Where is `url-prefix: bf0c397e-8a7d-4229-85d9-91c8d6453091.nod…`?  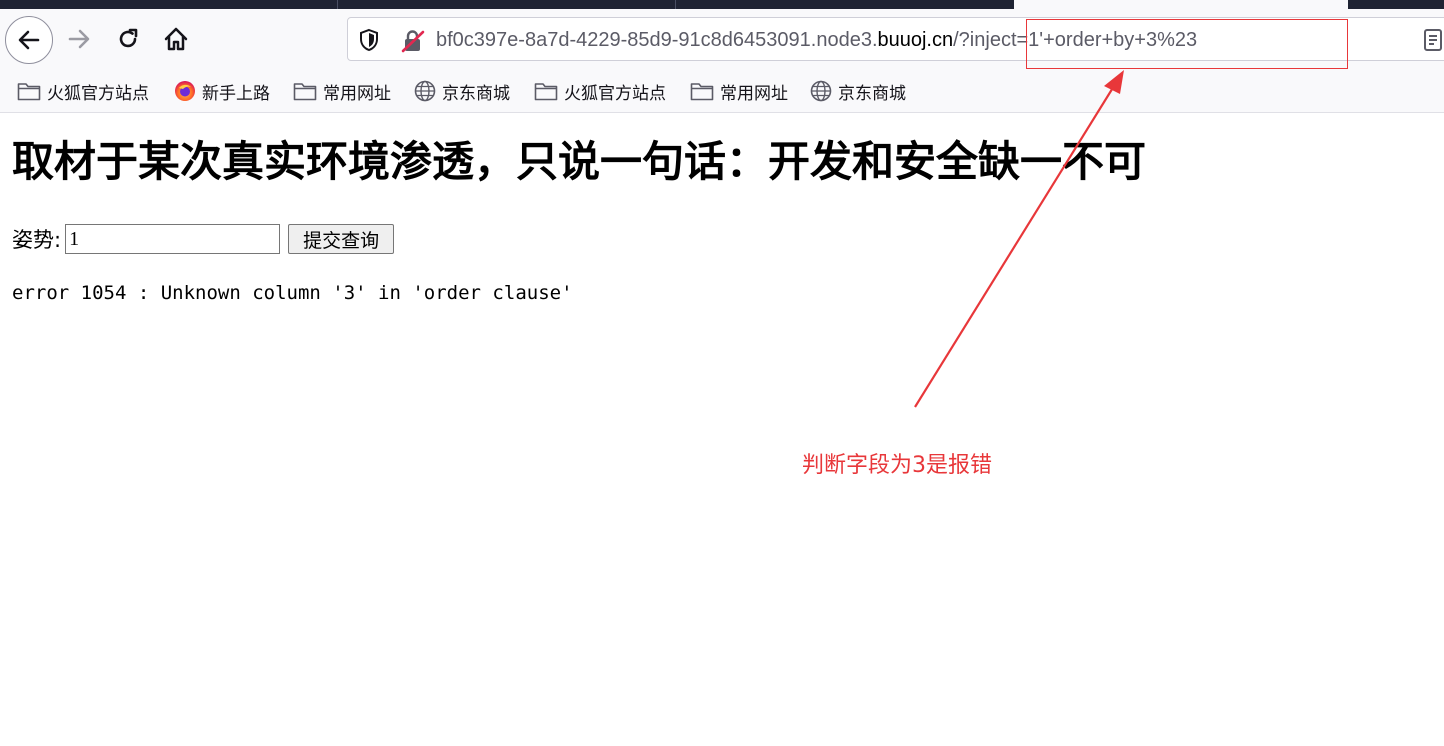 url-prefix: bf0c397e-8a7d-4229-85d9-91c8d6453091.nod… is located at coordinates (657, 40).